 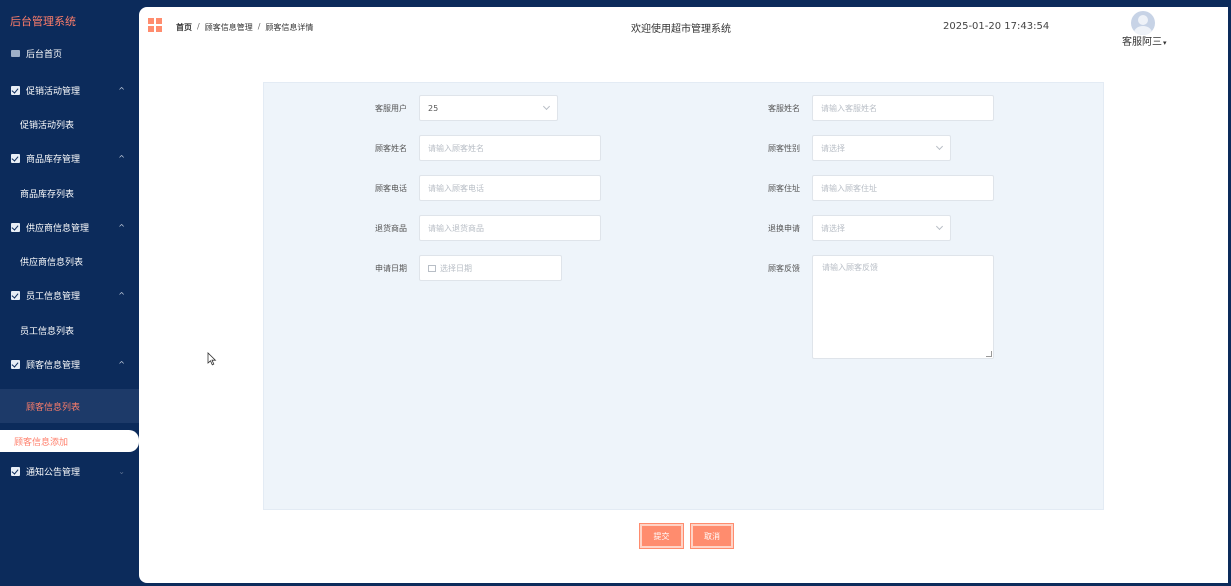 I want to click on sidebar-item-label: 顾客信息添加, so click(x=41, y=442).